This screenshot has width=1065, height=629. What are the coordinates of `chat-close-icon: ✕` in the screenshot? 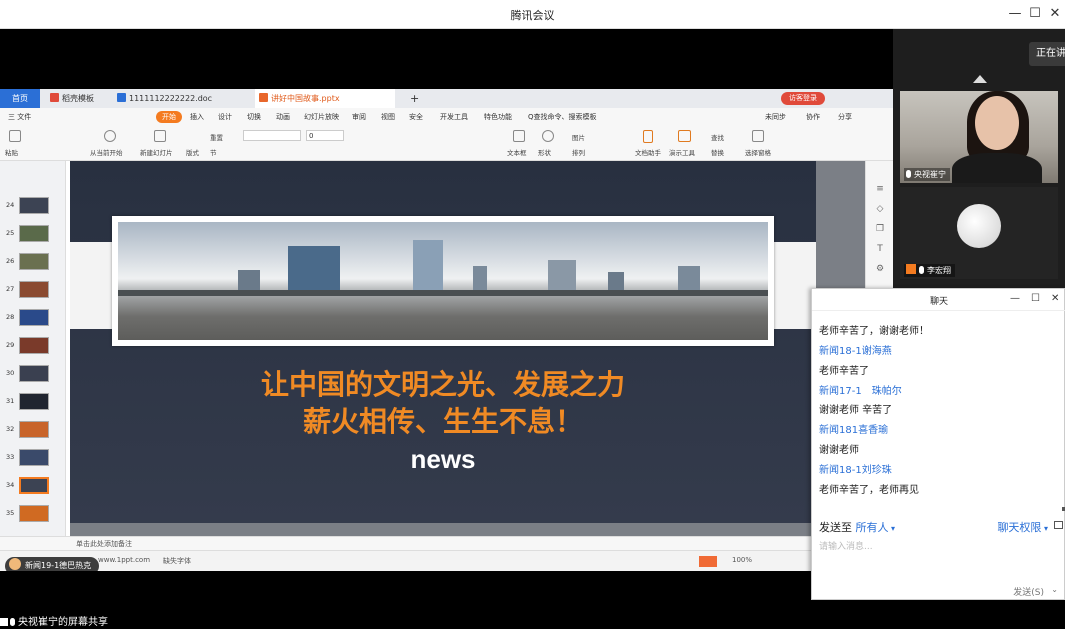 It's located at (1055, 298).